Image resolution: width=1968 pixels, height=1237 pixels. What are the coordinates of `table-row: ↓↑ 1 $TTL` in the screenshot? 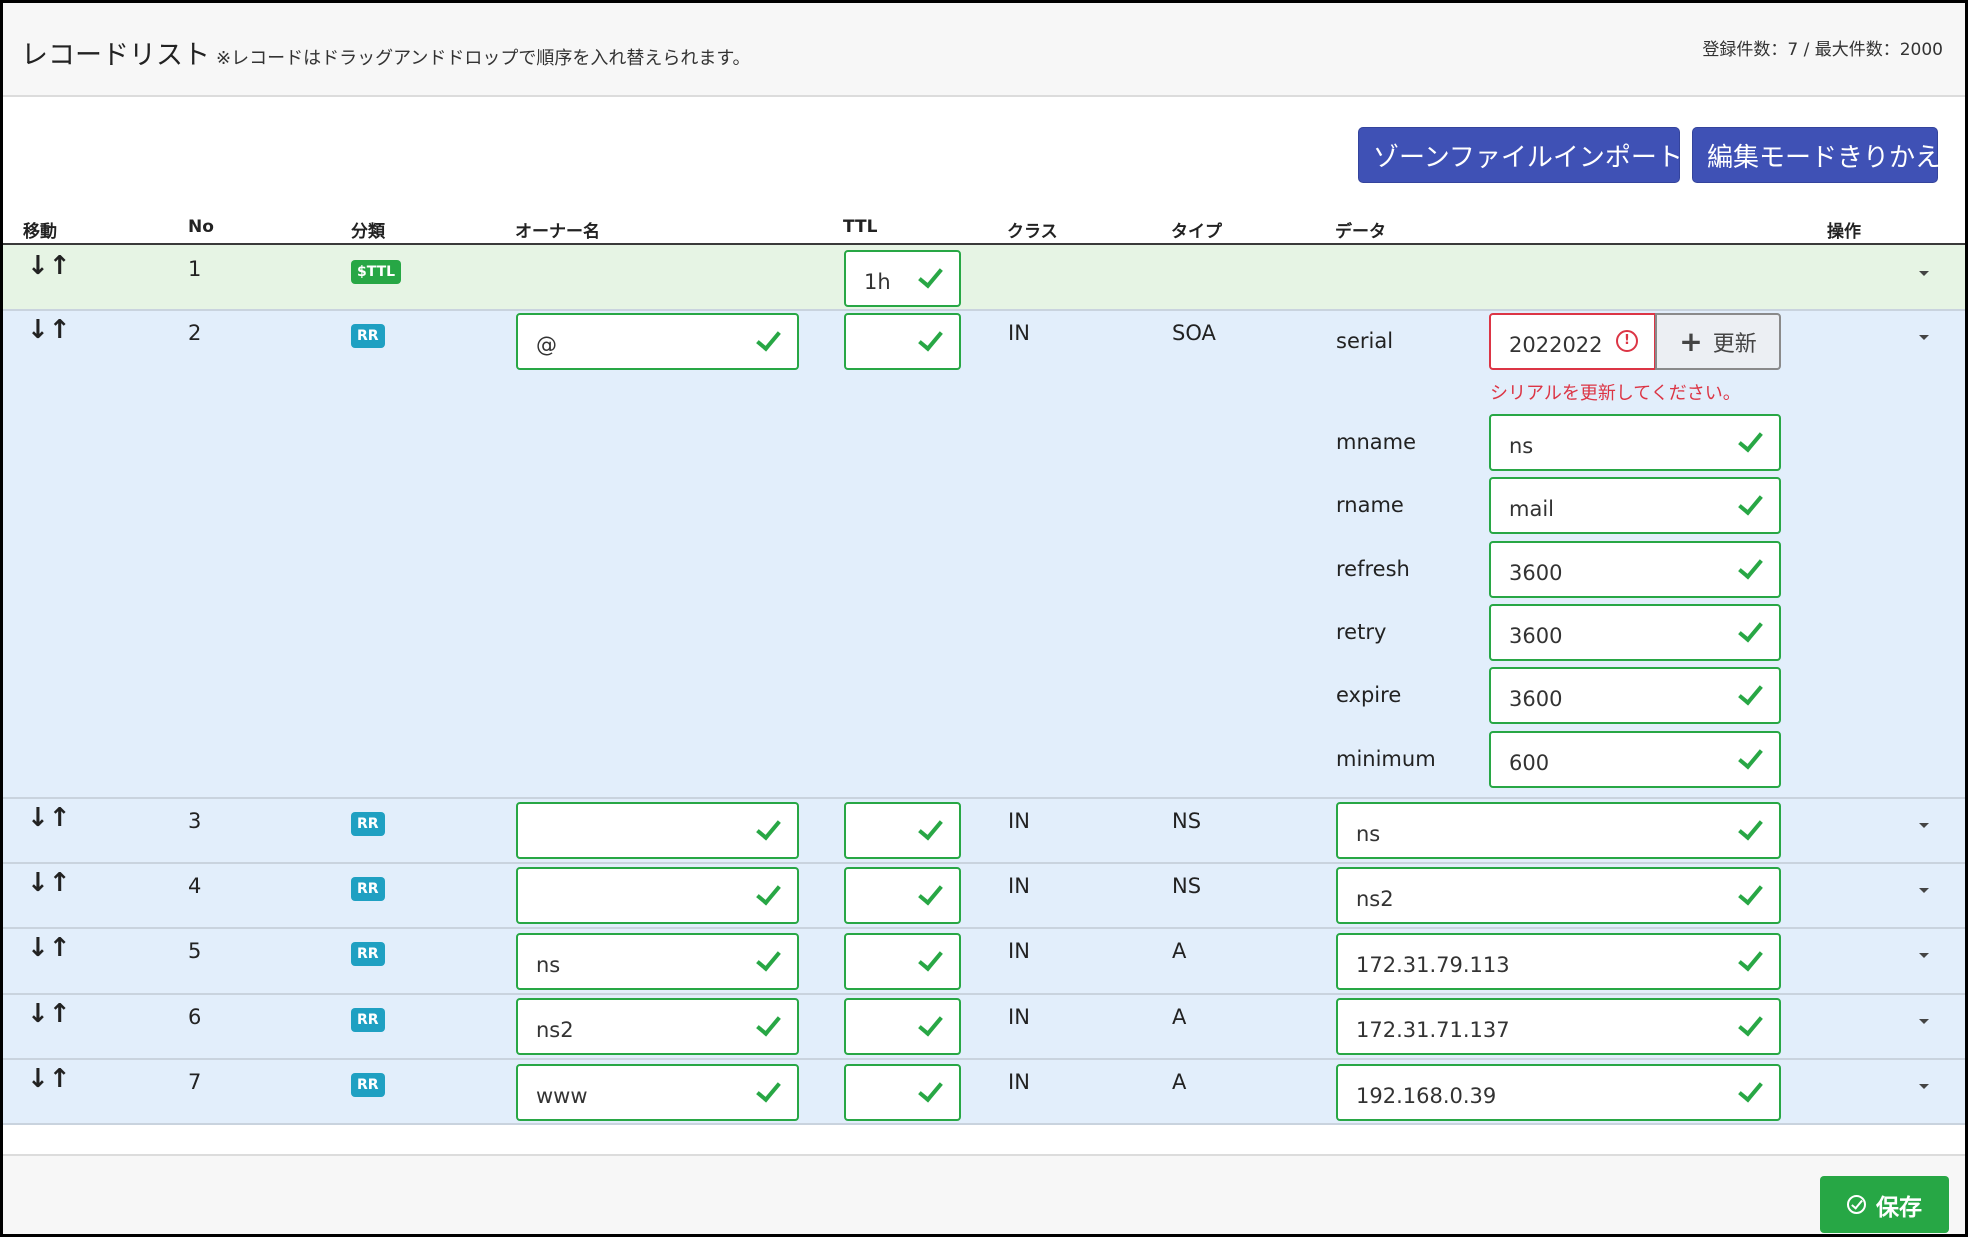 It's located at (984, 278).